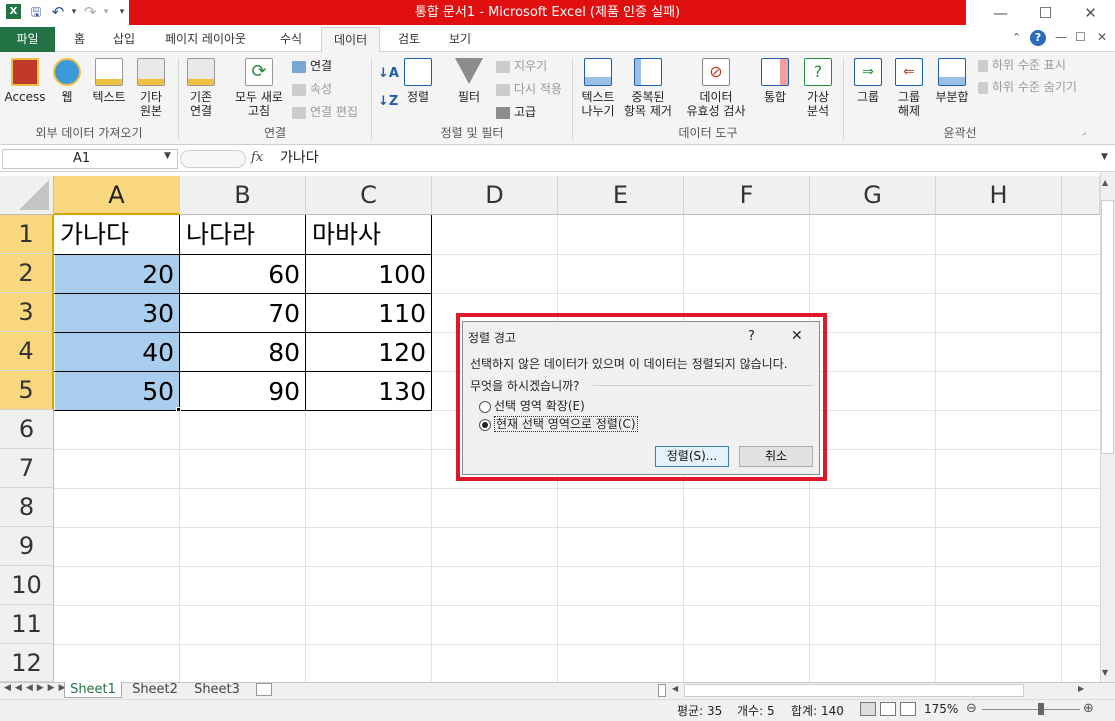 The height and width of the screenshot is (721, 1115). What do you see at coordinates (369, 352) in the screenshot?
I see `cell-c4: 120` at bounding box center [369, 352].